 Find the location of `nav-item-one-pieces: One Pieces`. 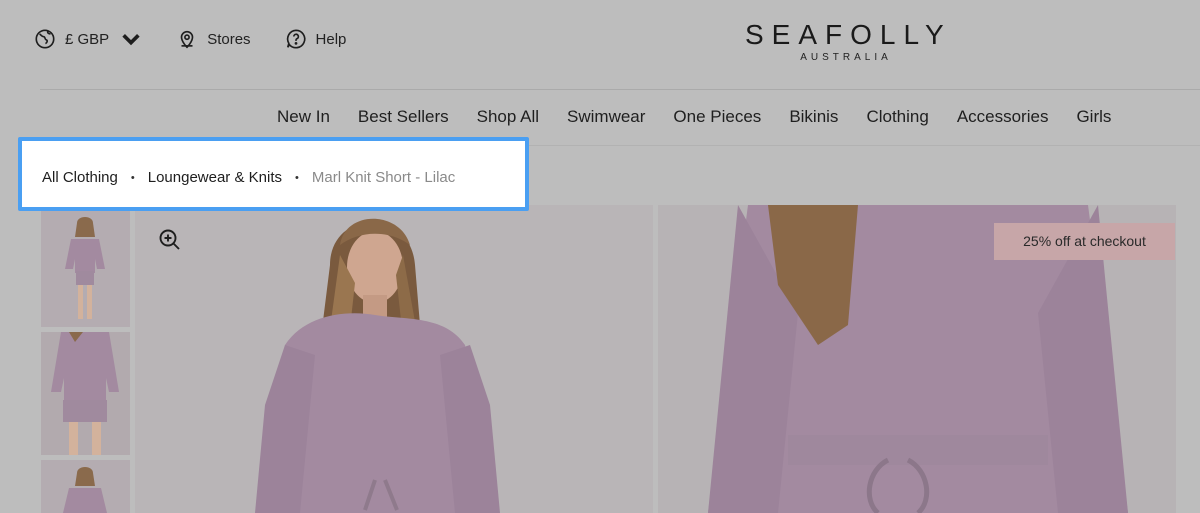

nav-item-one-pieces: One Pieces is located at coordinates (717, 117).